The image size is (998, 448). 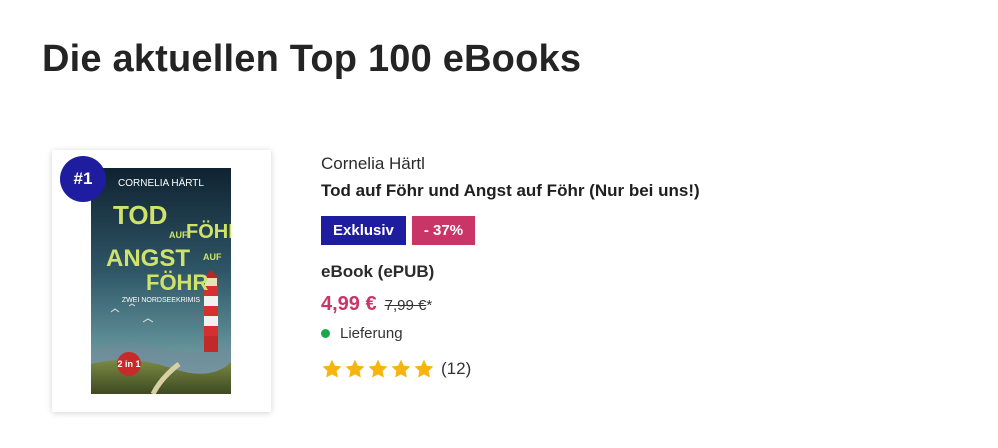 I want to click on star-rating, so click(x=378, y=369).